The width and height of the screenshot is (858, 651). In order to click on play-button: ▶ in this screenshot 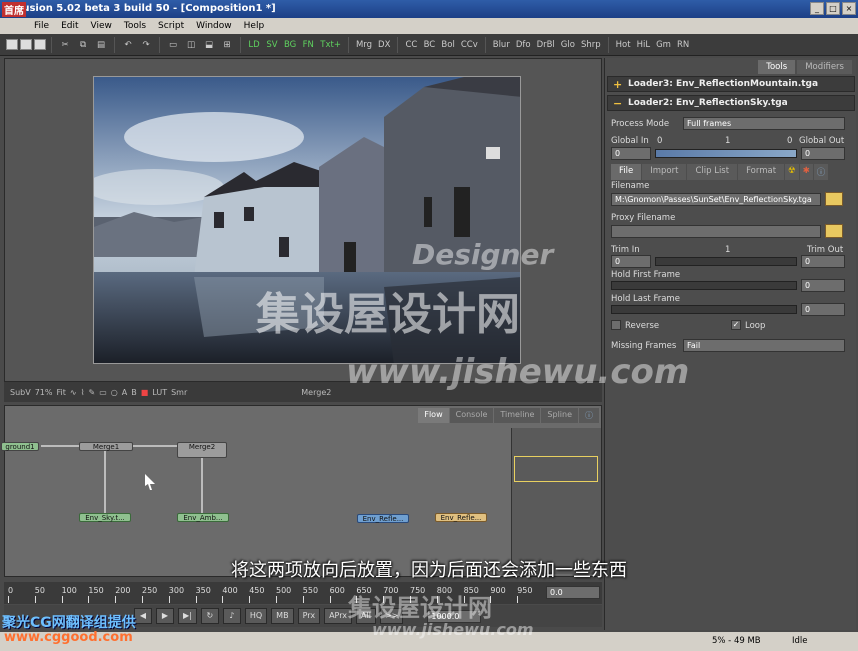, I will do `click(165, 616)`.